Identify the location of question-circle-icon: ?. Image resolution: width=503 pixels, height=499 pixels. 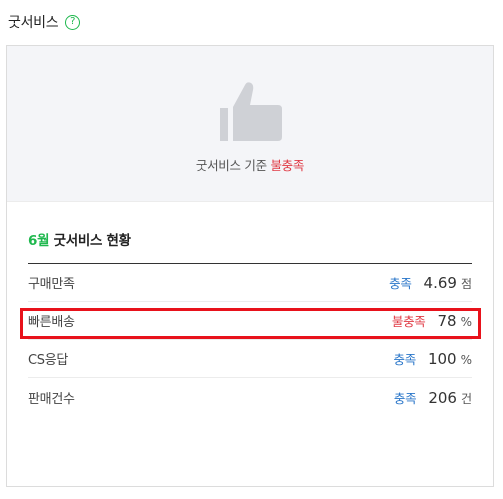
(73, 22).